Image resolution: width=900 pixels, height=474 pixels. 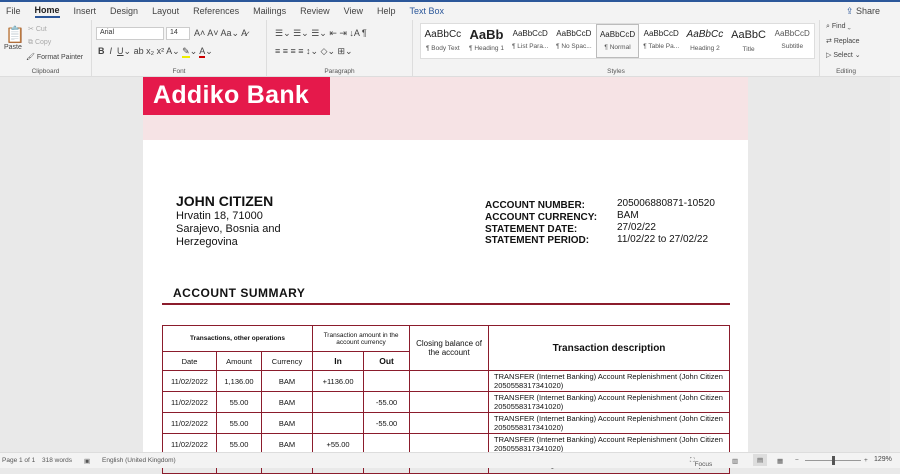 I want to click on focus-label: Focus, so click(x=703, y=464).